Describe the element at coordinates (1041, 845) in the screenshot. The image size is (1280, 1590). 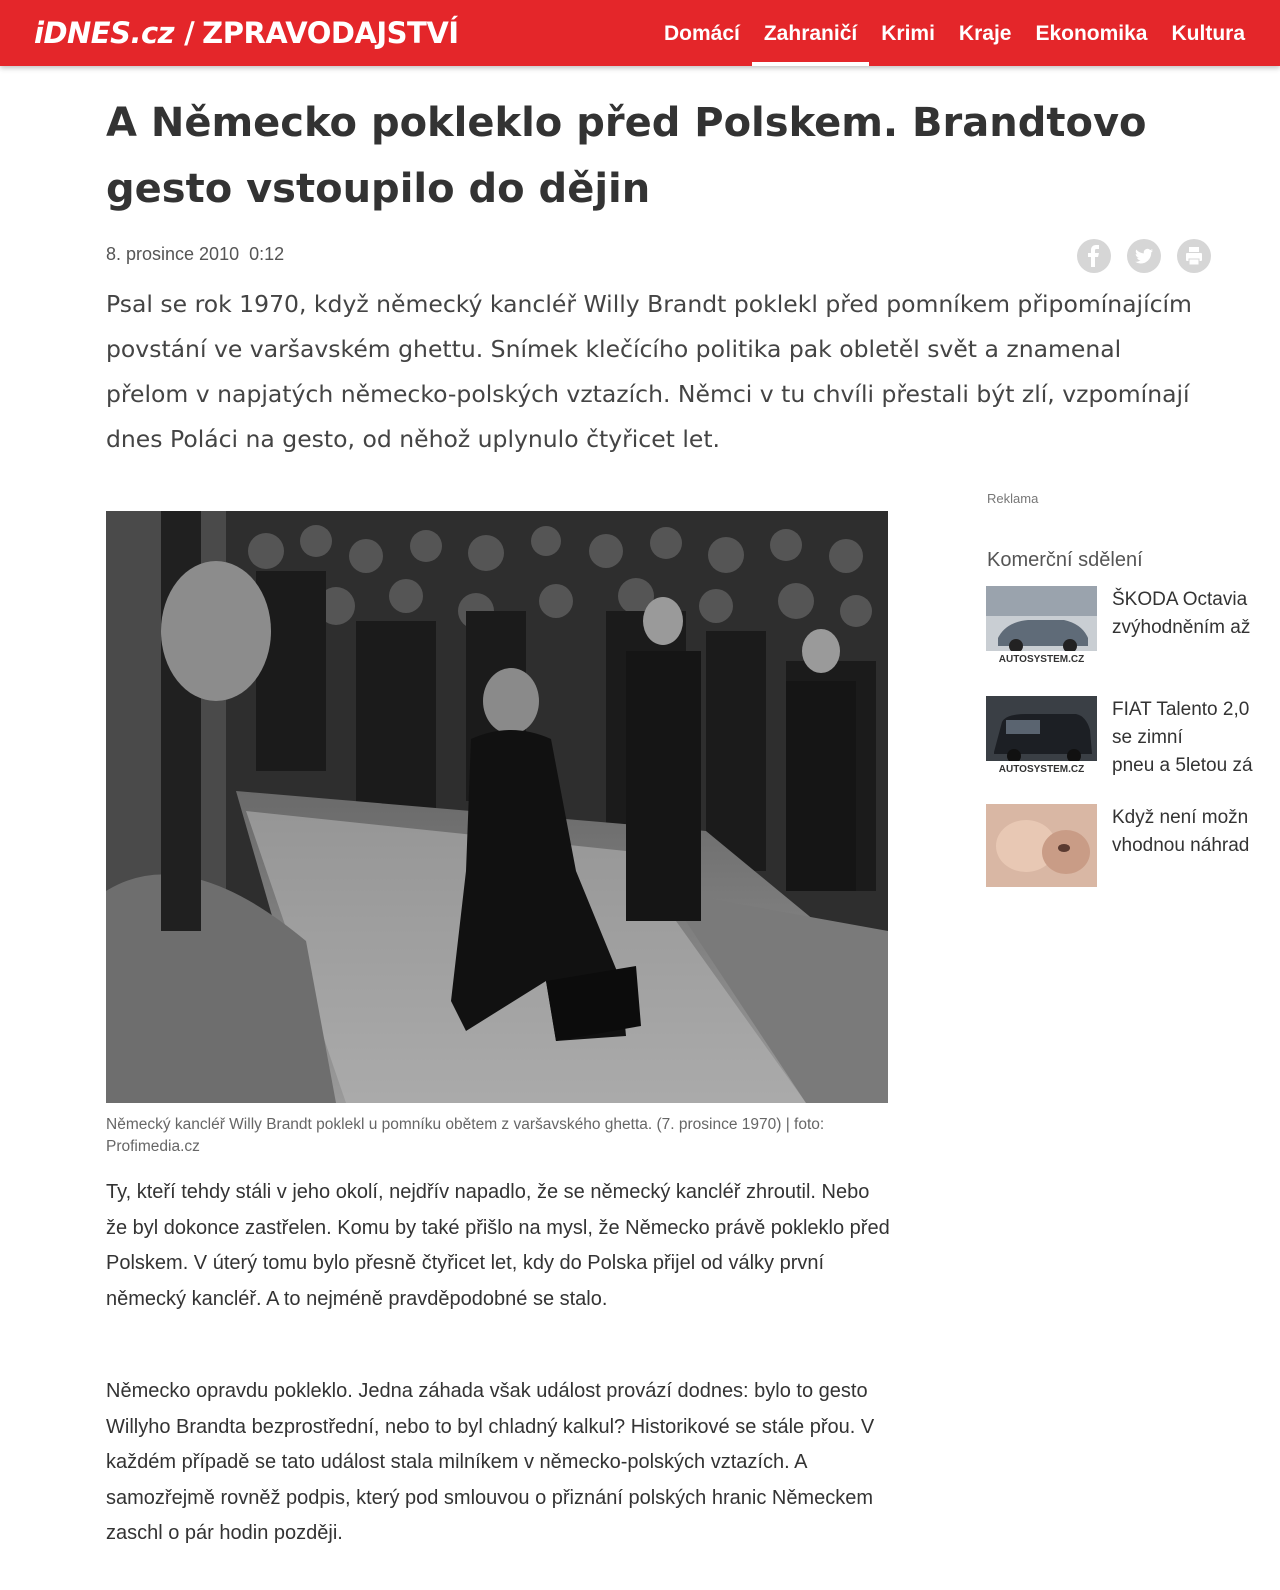
I see `ad-thumbnail` at that location.